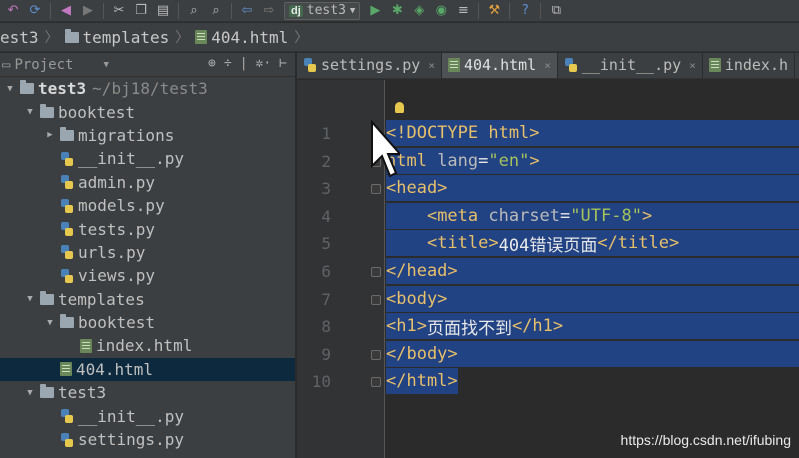 This screenshot has width=799, height=458. What do you see at coordinates (406, 326) in the screenshot?
I see `code-token: <h1>` at bounding box center [406, 326].